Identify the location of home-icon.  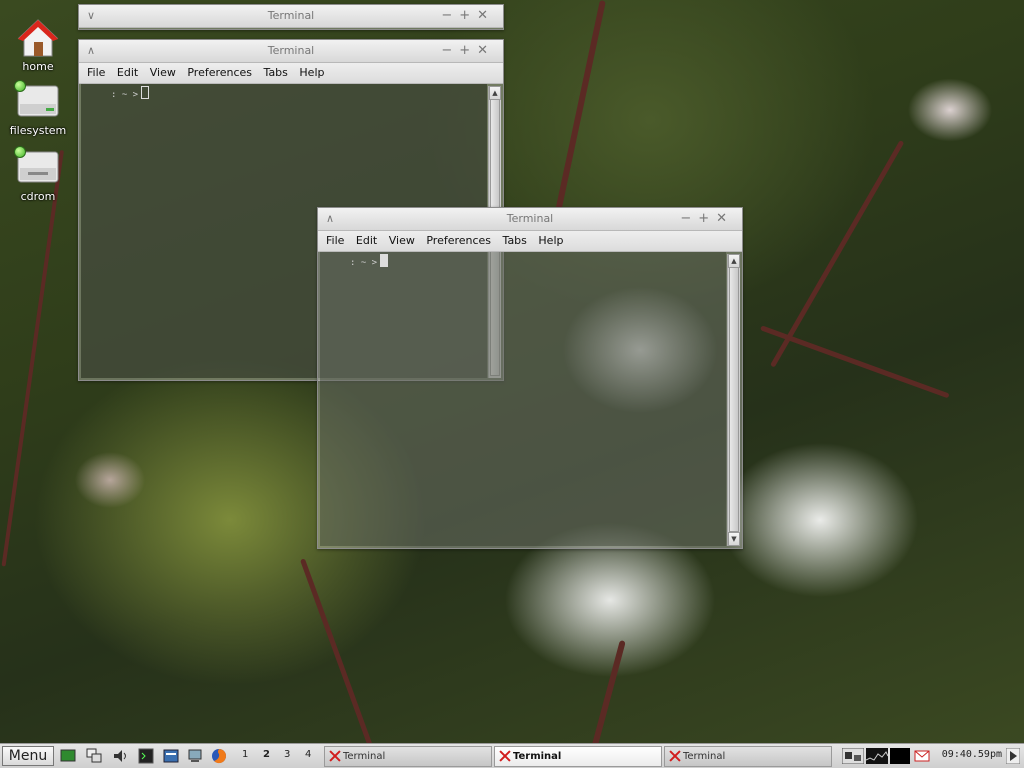
(38, 38).